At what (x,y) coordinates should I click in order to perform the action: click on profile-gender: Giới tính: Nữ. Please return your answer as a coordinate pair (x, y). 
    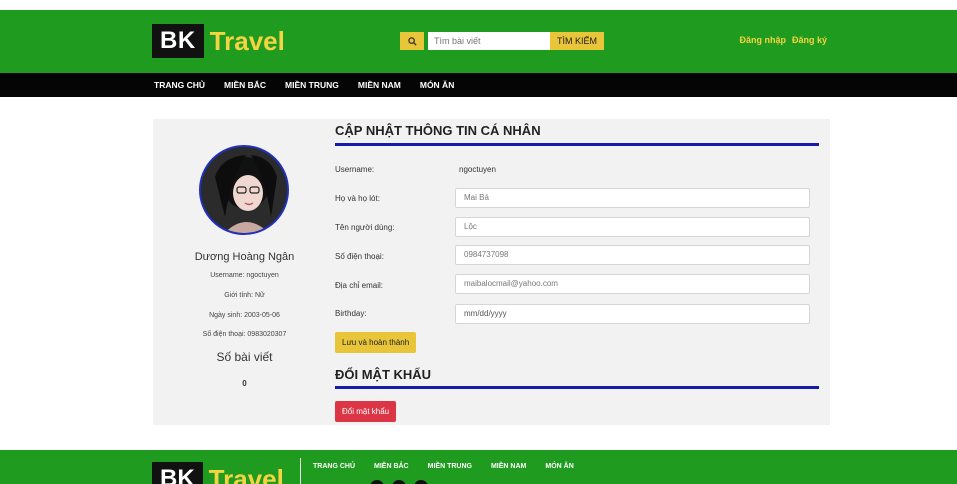
    Looking at the image, I should click on (244, 295).